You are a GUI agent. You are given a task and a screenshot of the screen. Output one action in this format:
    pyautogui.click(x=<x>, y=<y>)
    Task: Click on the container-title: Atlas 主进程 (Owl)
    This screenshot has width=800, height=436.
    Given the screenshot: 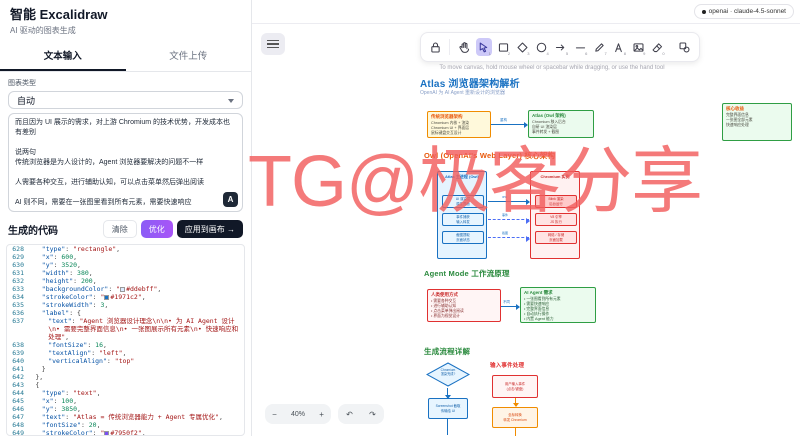 What is the action you would take?
    pyautogui.click(x=461, y=176)
    